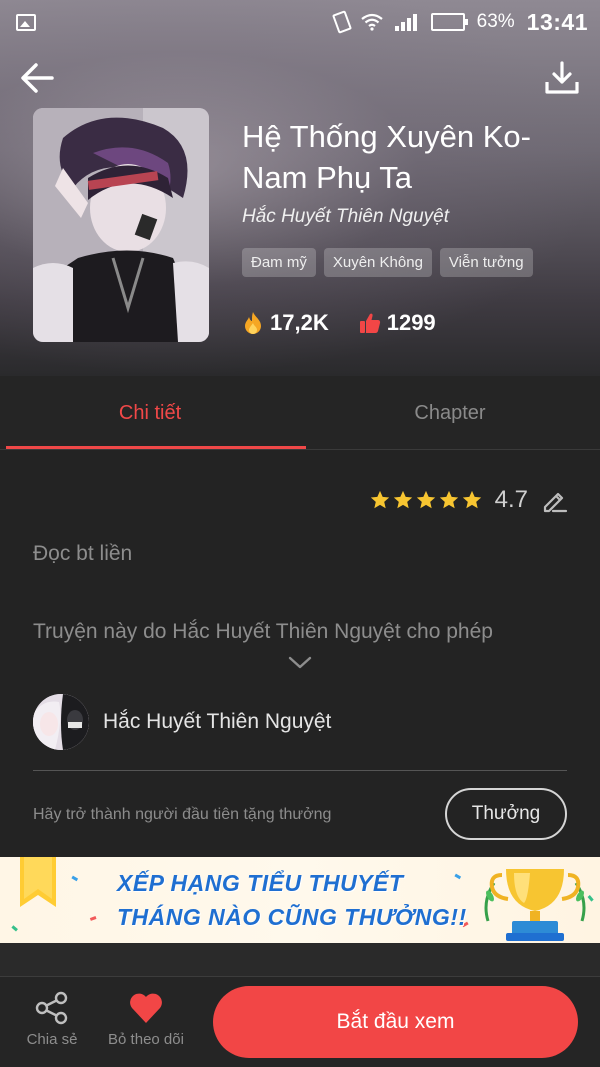 The image size is (600, 1067). I want to click on vibrate-icon, so click(341, 22).